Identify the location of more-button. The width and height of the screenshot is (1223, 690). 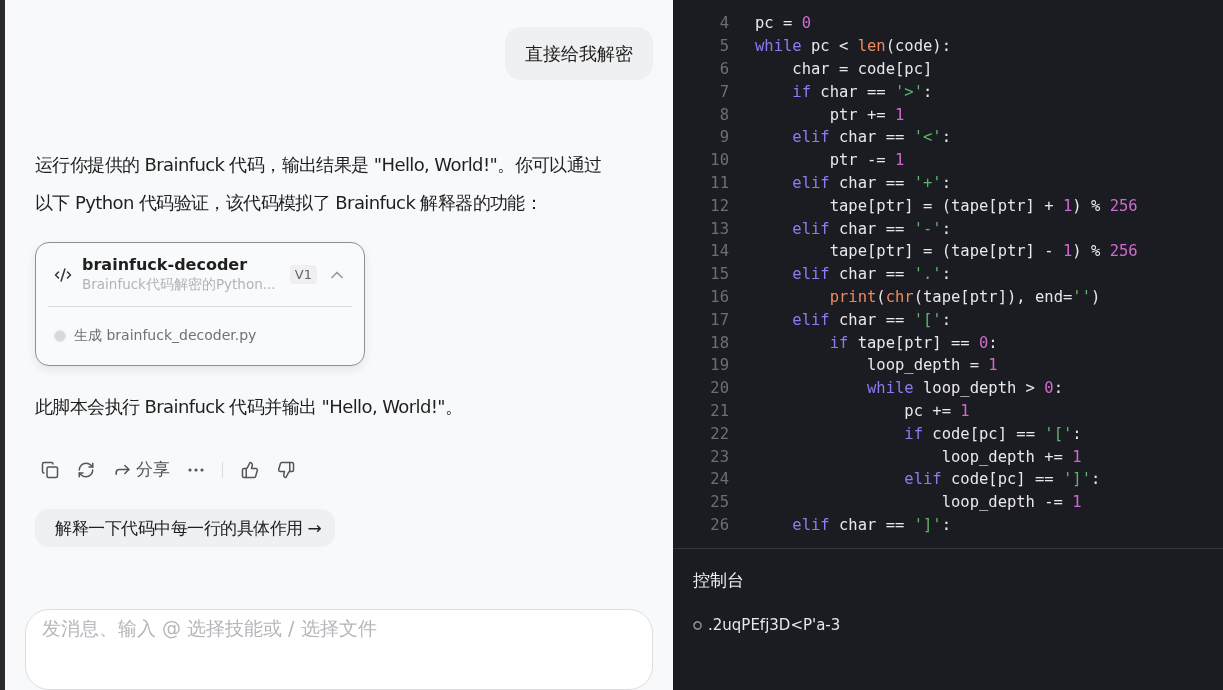
(196, 469).